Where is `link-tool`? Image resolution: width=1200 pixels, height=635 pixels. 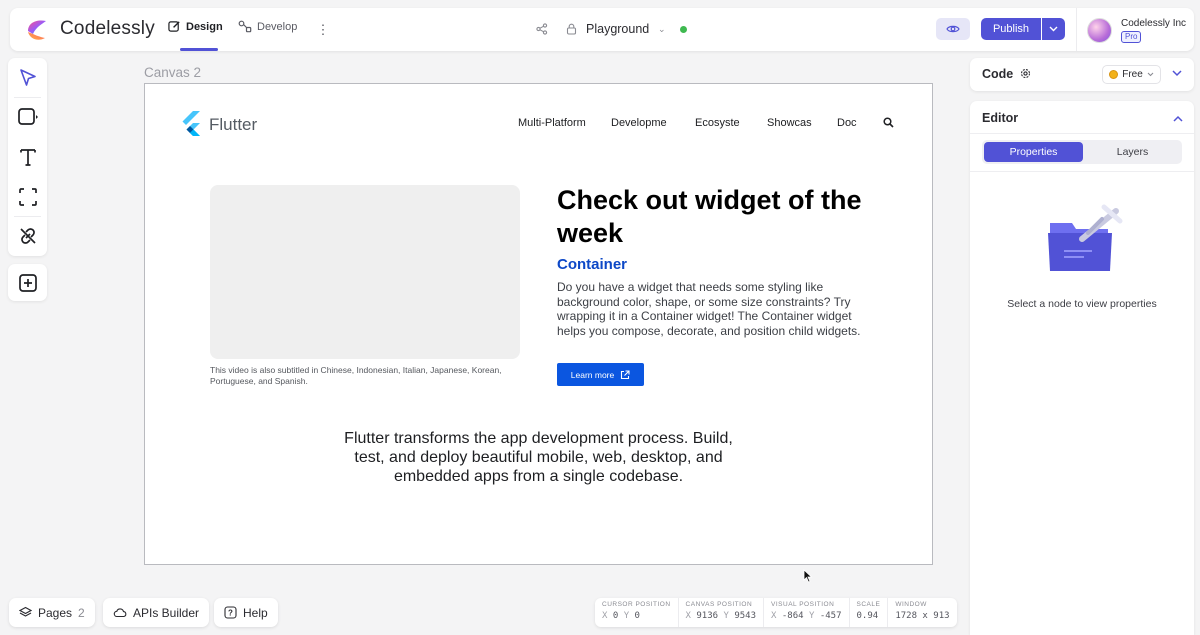 link-tool is located at coordinates (28, 236).